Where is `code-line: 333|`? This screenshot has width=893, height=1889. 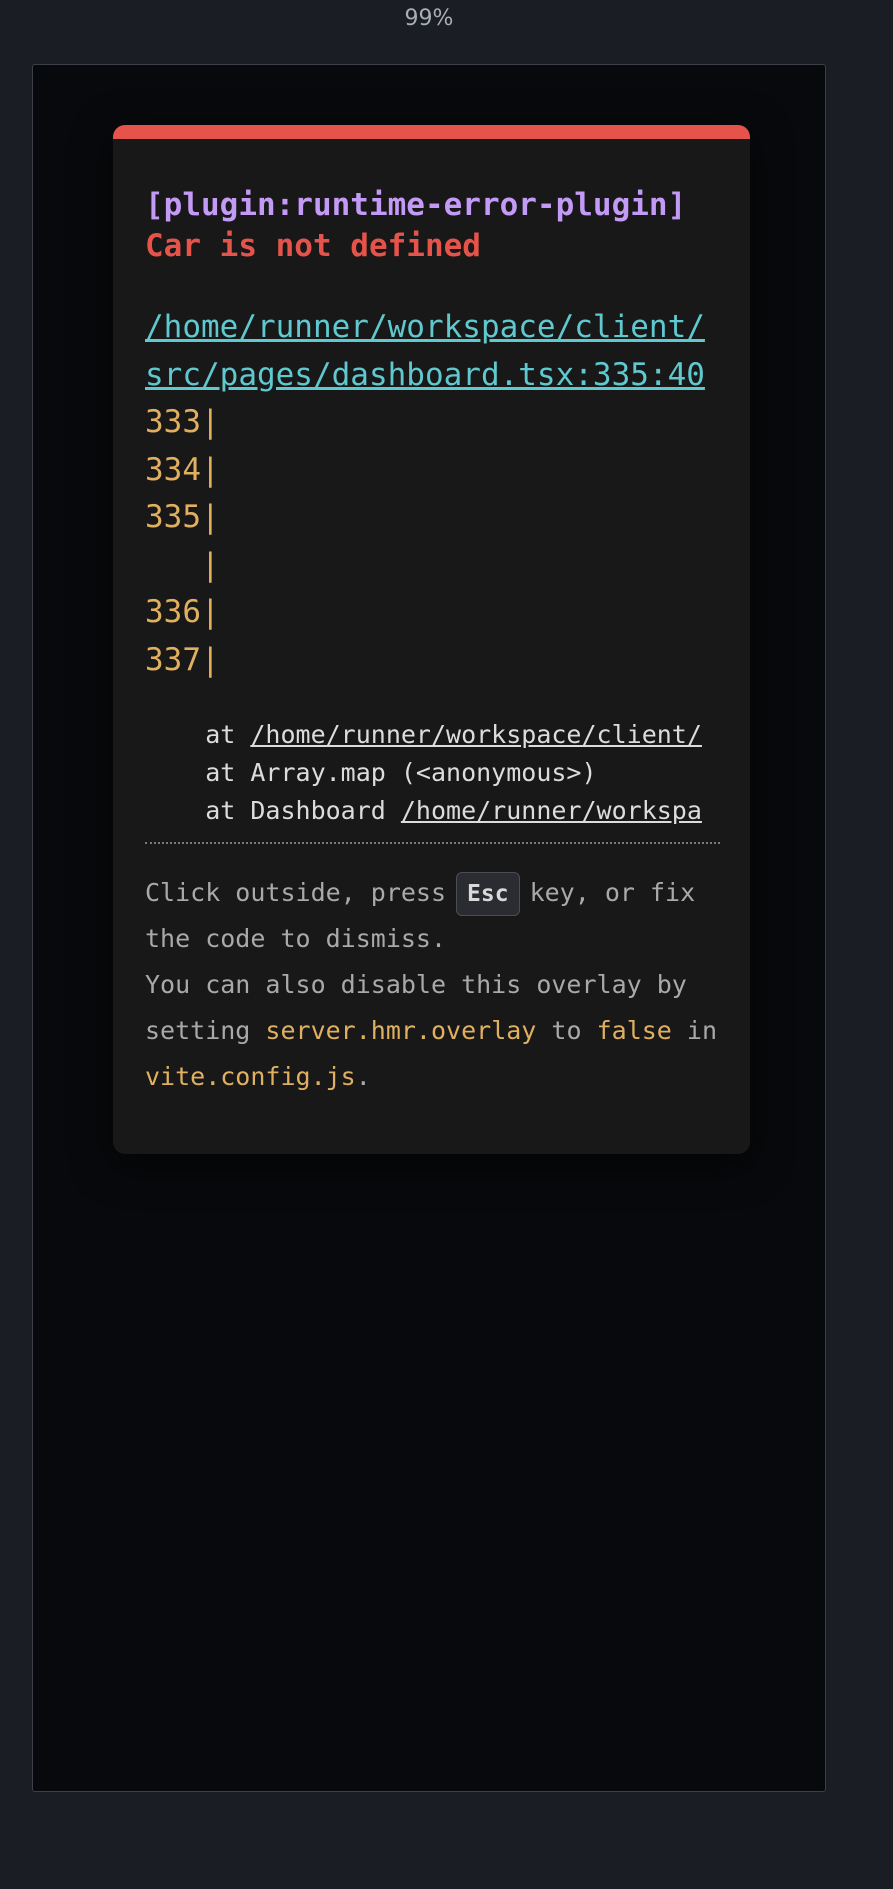 code-line: 333| is located at coordinates (182, 422).